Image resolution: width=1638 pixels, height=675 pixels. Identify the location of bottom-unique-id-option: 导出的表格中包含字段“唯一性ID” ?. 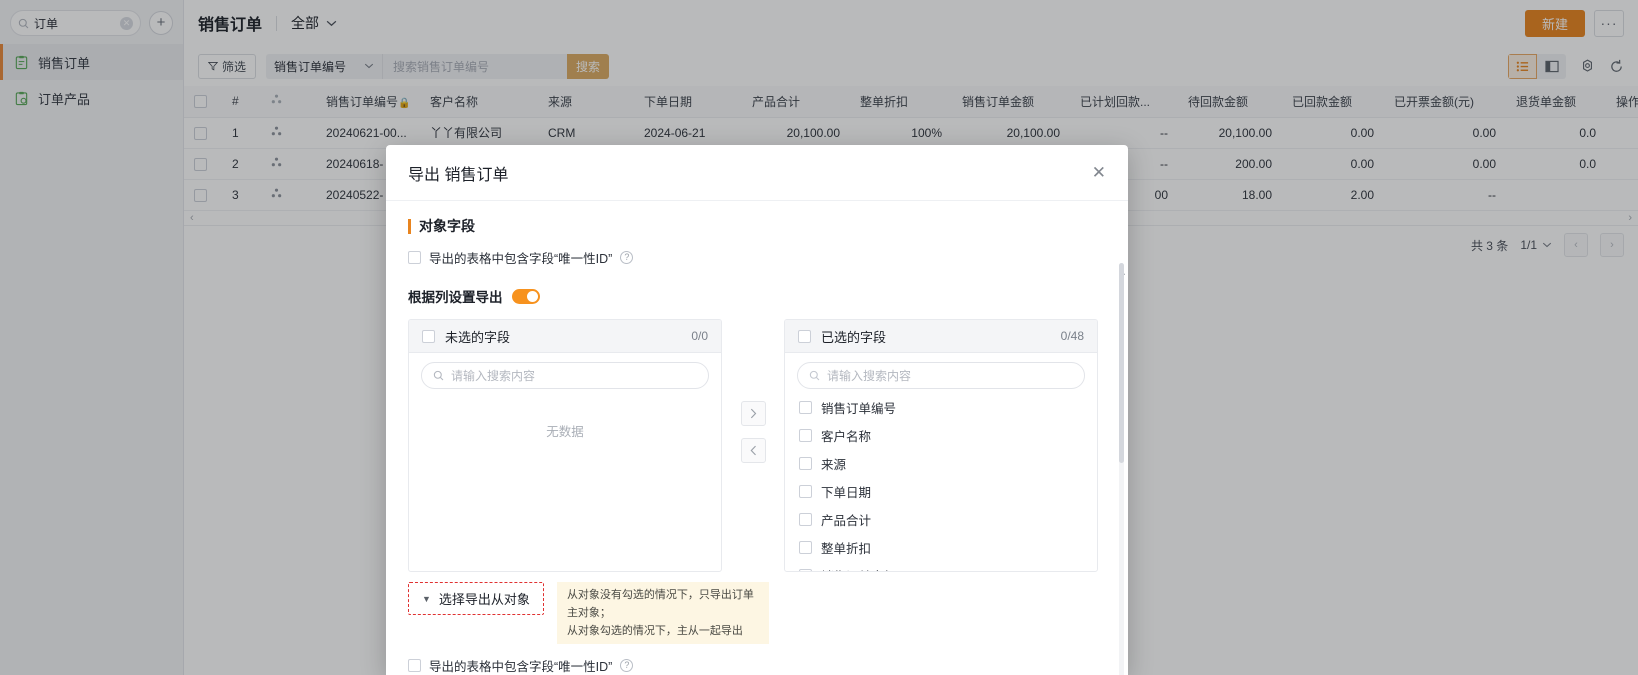
(757, 665).